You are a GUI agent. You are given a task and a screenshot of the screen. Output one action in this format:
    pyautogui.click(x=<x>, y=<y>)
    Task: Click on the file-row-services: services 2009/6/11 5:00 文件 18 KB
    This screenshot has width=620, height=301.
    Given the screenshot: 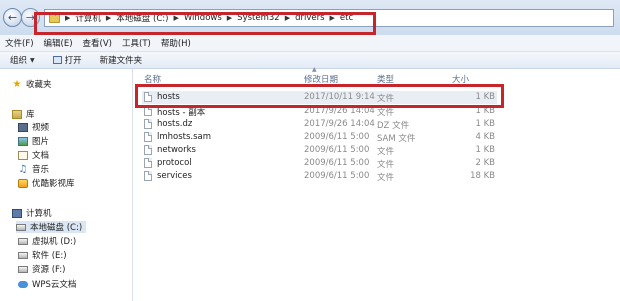 What is the action you would take?
    pyautogui.click(x=319, y=176)
    